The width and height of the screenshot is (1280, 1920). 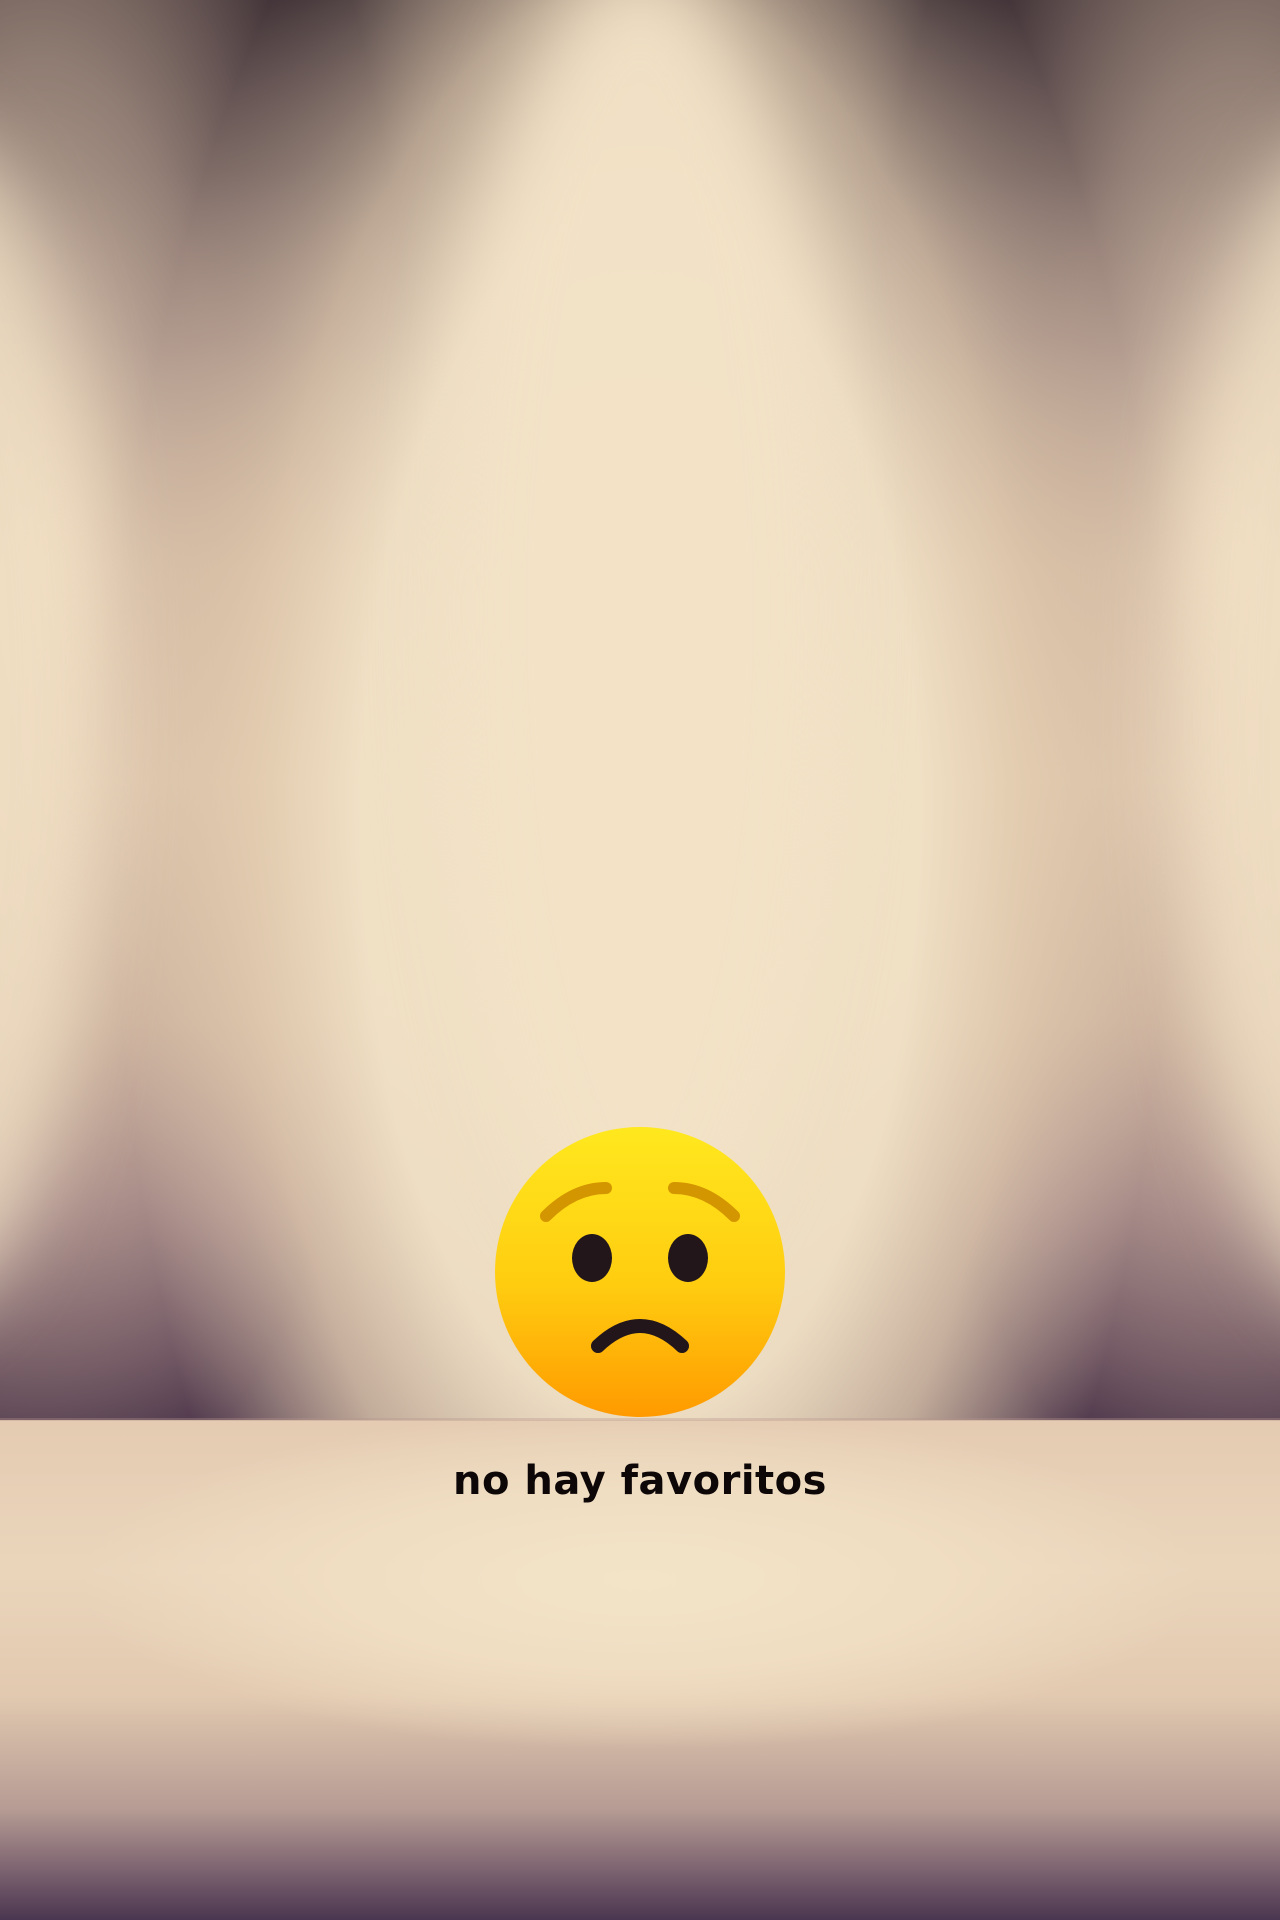 I want to click on worried-face-icon, so click(x=640, y=1272).